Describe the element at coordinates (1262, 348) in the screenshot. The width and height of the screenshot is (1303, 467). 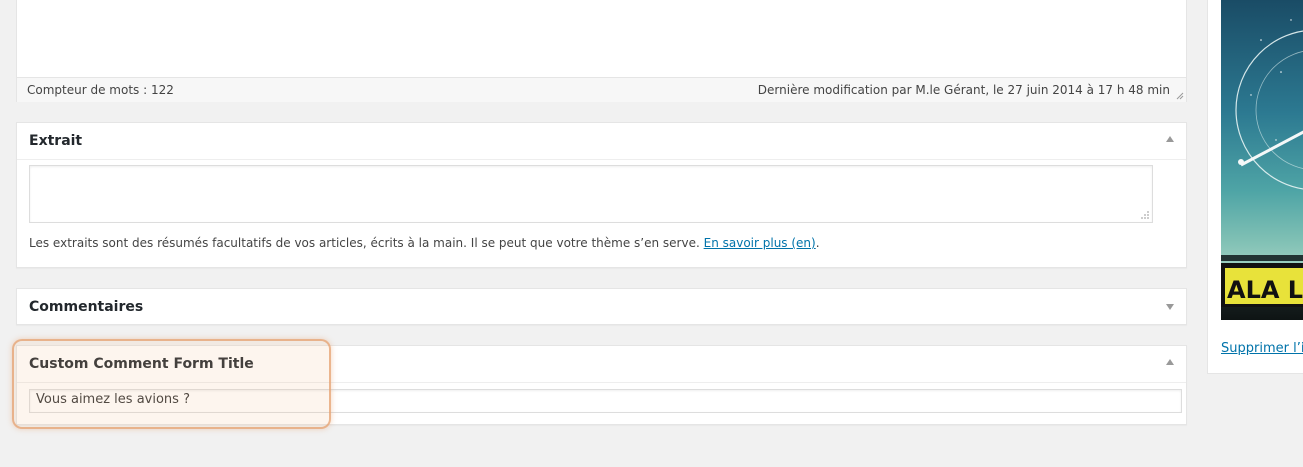
I see `remove-featured-image-link: Supprimer l’im` at that location.